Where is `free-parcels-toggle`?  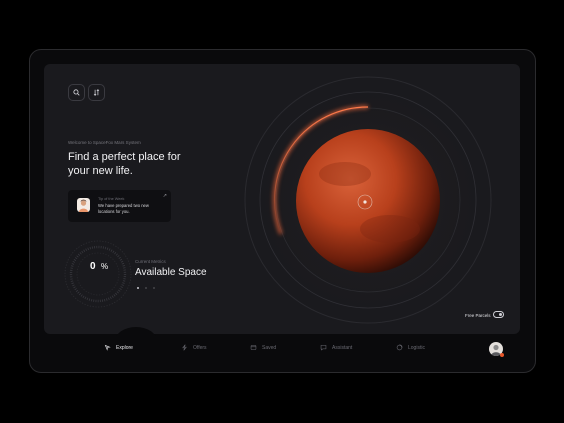 free-parcels-toggle is located at coordinates (498, 314).